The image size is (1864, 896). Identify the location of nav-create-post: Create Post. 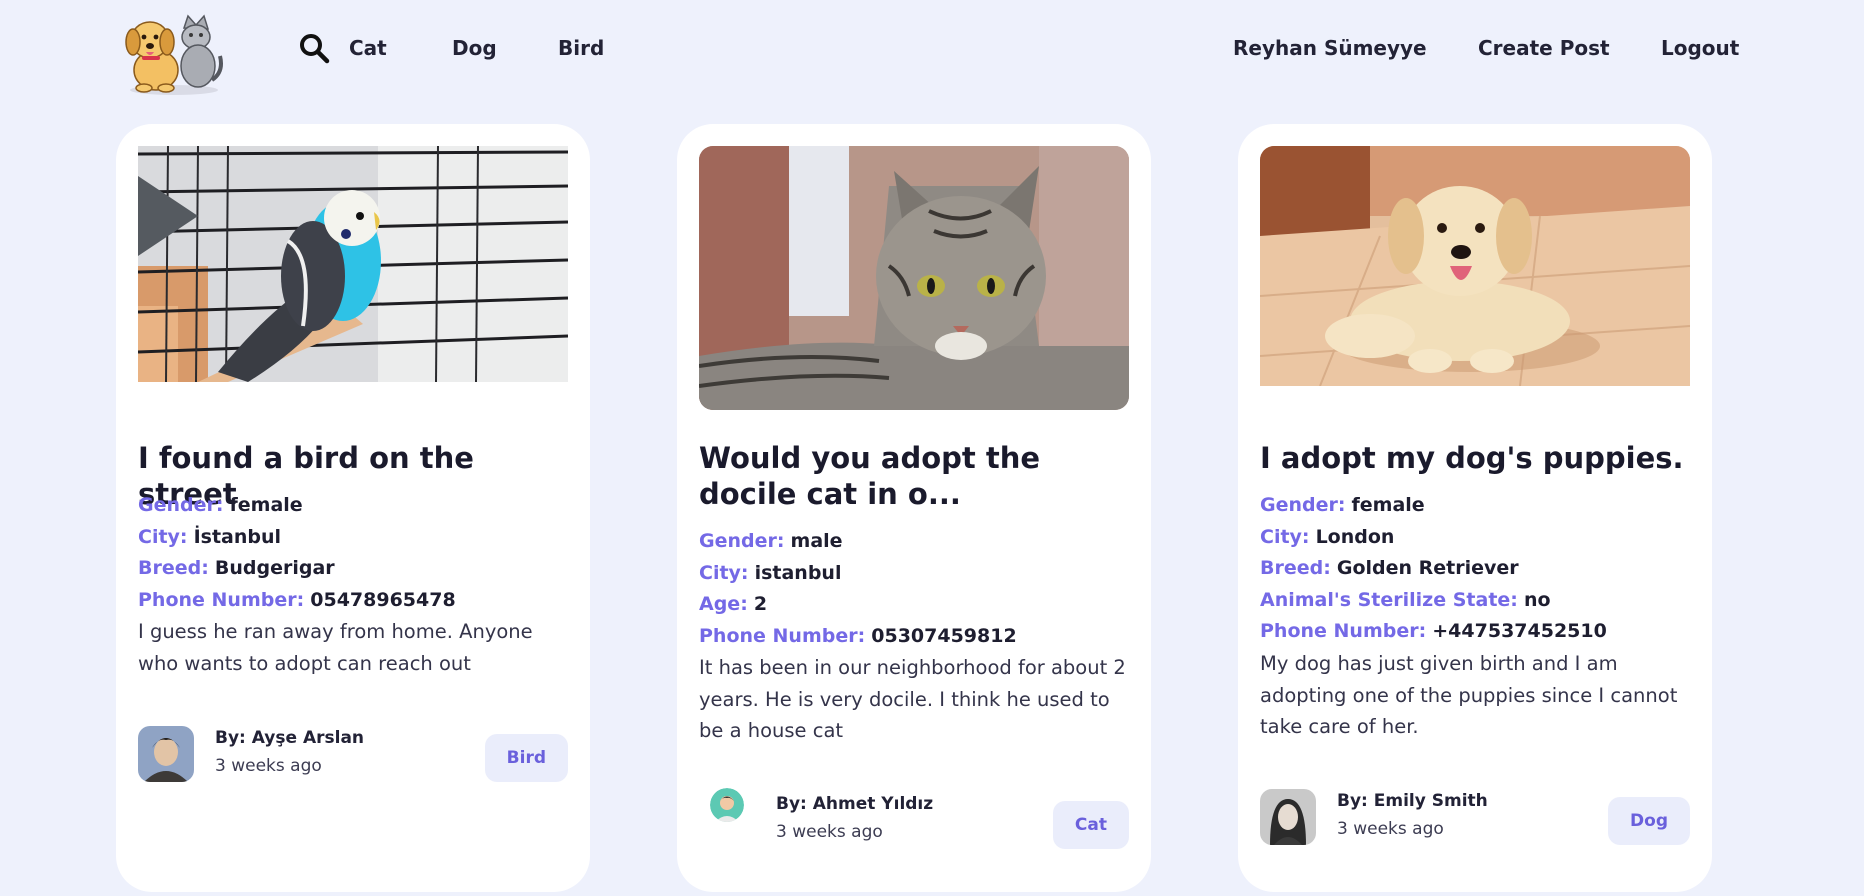
(1544, 48).